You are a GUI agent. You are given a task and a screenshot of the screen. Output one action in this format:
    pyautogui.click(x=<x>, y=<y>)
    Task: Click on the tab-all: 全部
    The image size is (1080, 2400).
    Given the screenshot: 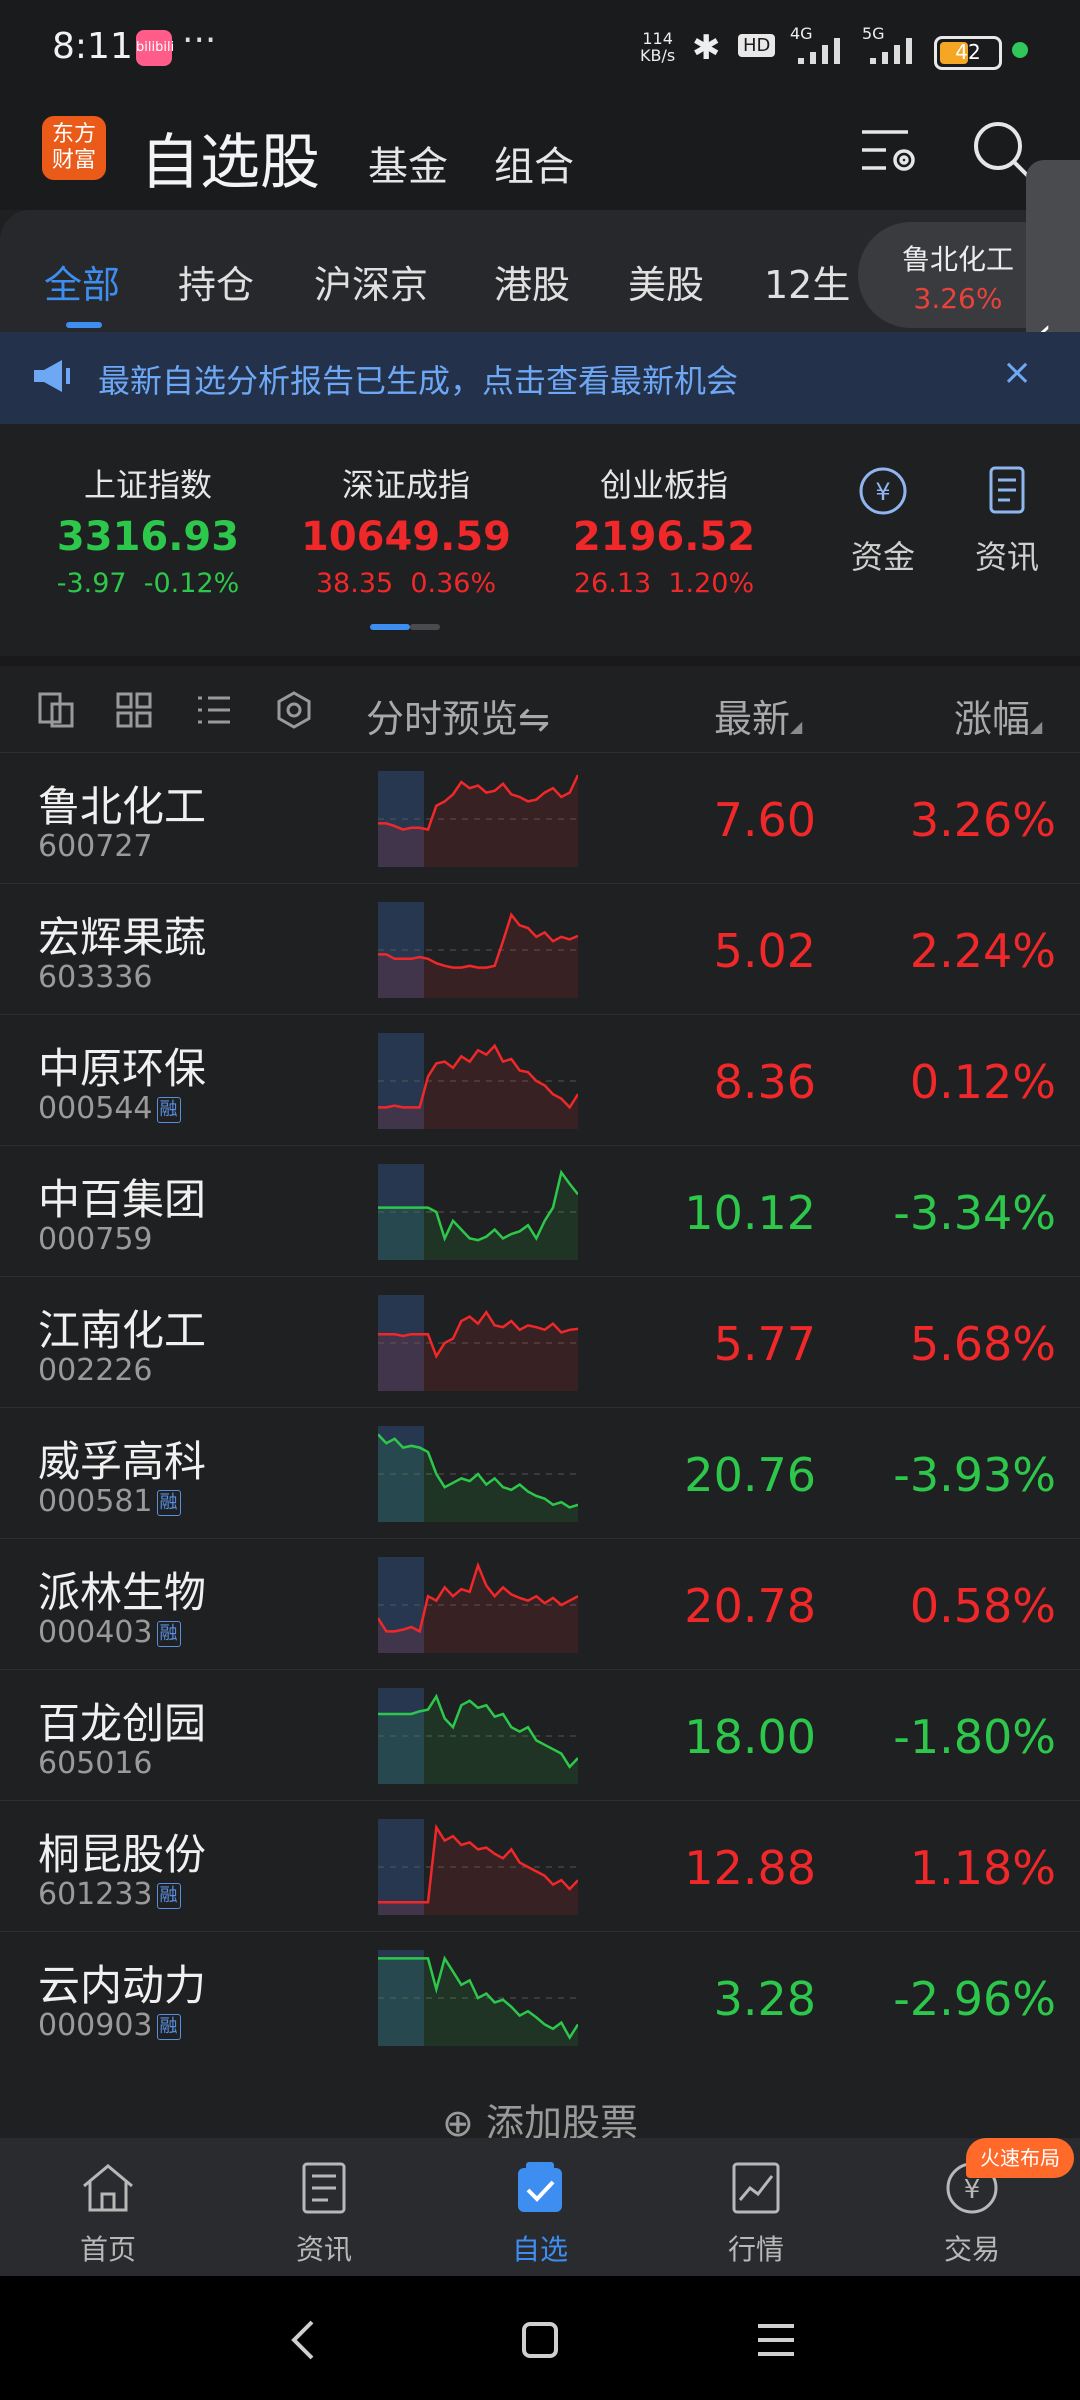 What is the action you would take?
    pyautogui.click(x=82, y=281)
    